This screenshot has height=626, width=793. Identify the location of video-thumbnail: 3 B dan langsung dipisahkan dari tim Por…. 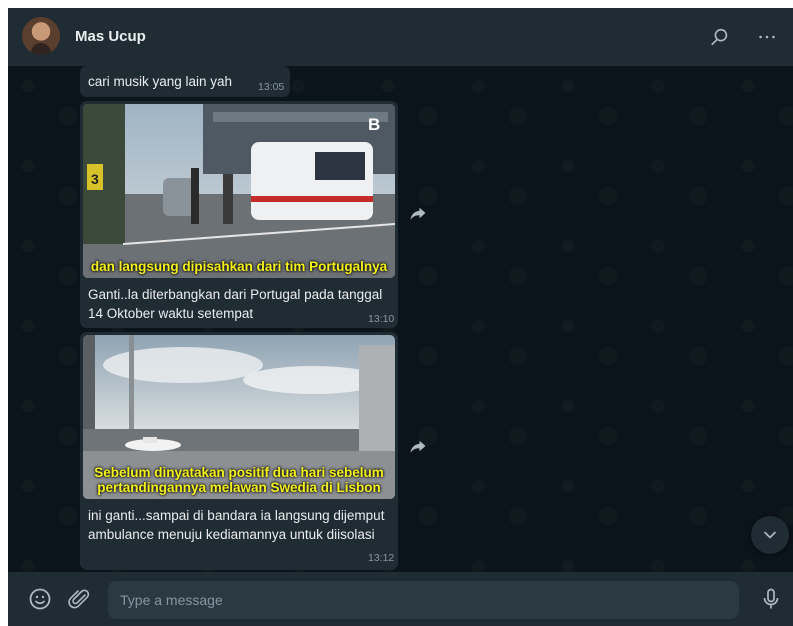
(239, 191).